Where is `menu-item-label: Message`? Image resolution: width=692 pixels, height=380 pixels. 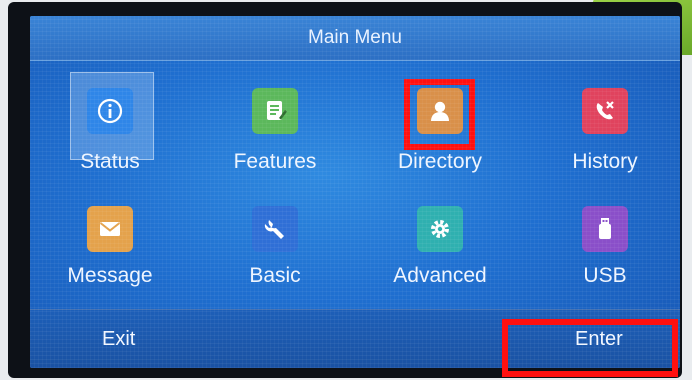 menu-item-label: Message is located at coordinates (110, 275).